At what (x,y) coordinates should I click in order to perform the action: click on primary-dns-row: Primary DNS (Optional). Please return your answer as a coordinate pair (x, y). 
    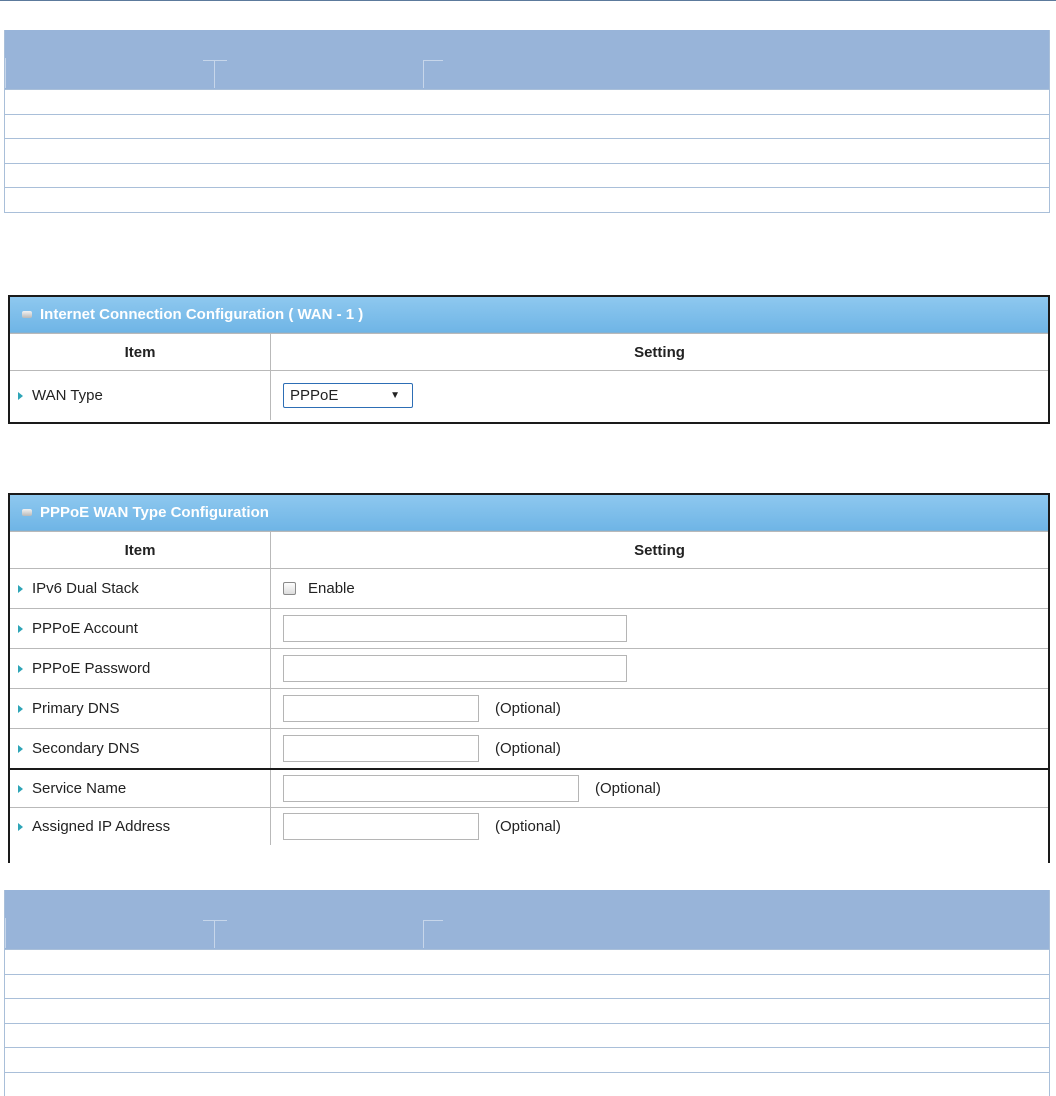
    Looking at the image, I should click on (529, 708).